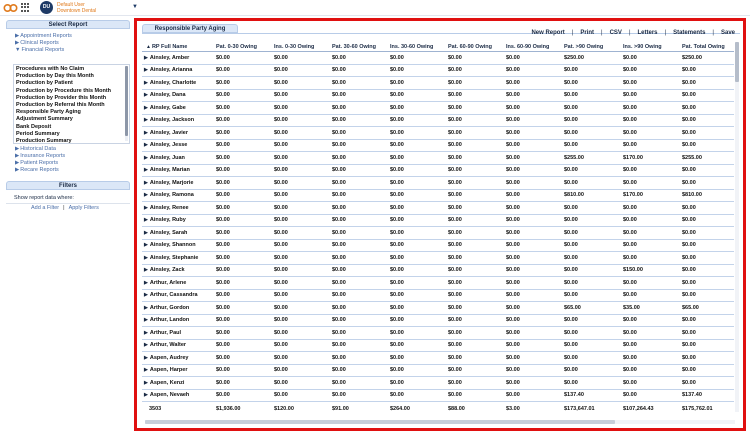  Describe the element at coordinates (76, 11) in the screenshot. I see `office-name: Downtown Dental` at that location.